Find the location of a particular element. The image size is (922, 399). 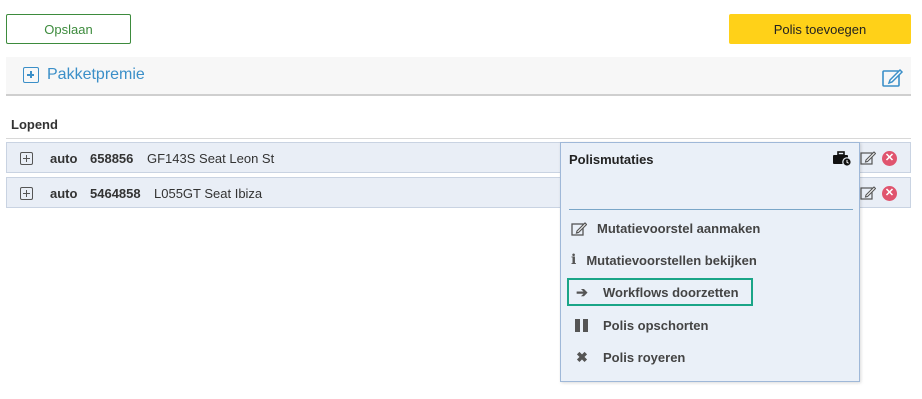

info-icon: i is located at coordinates (574, 260).